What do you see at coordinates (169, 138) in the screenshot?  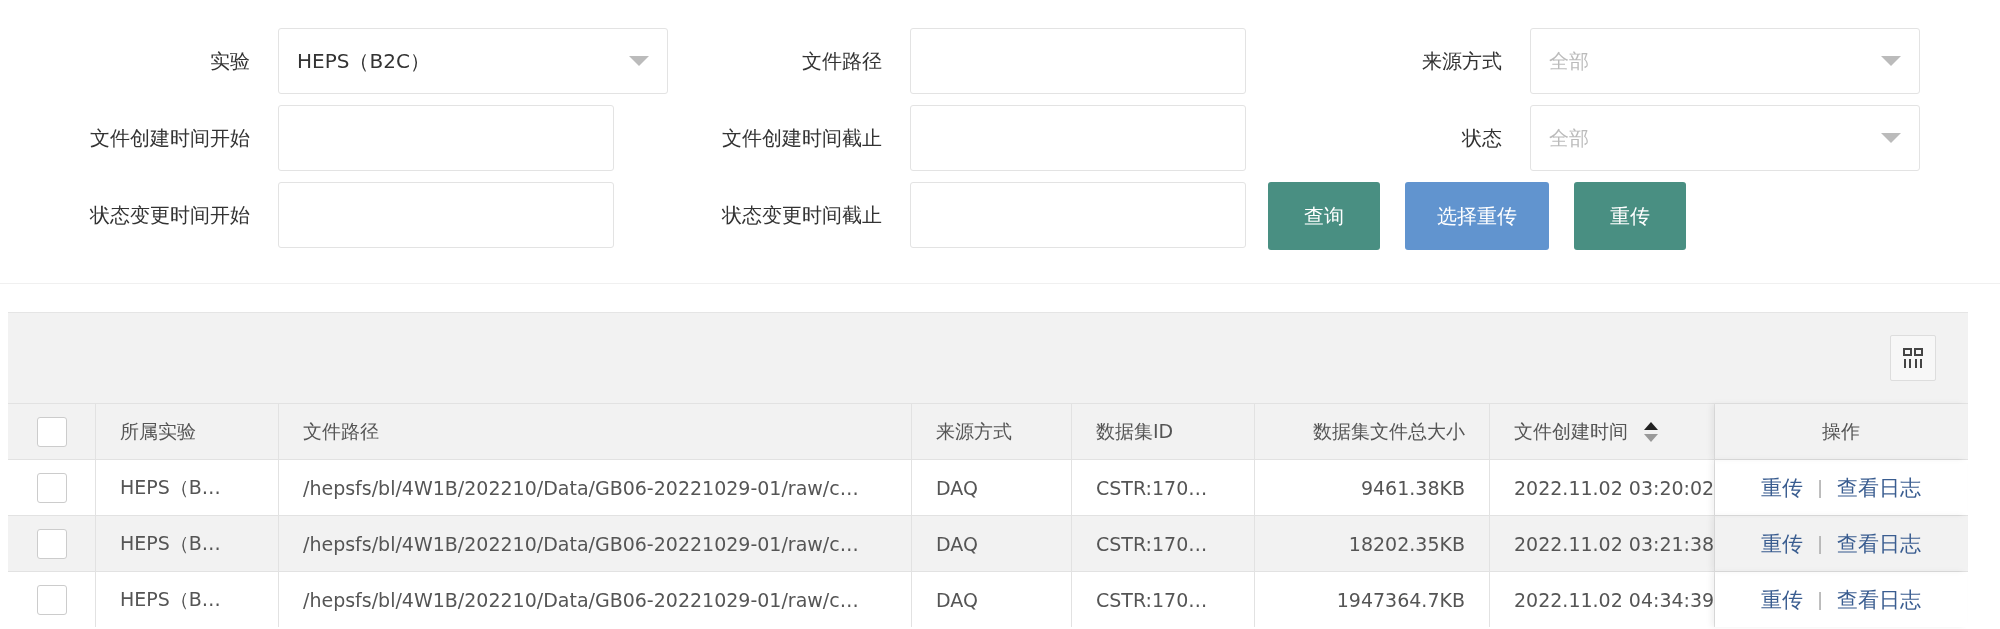 I see `field-label: 文件创建时间开始` at bounding box center [169, 138].